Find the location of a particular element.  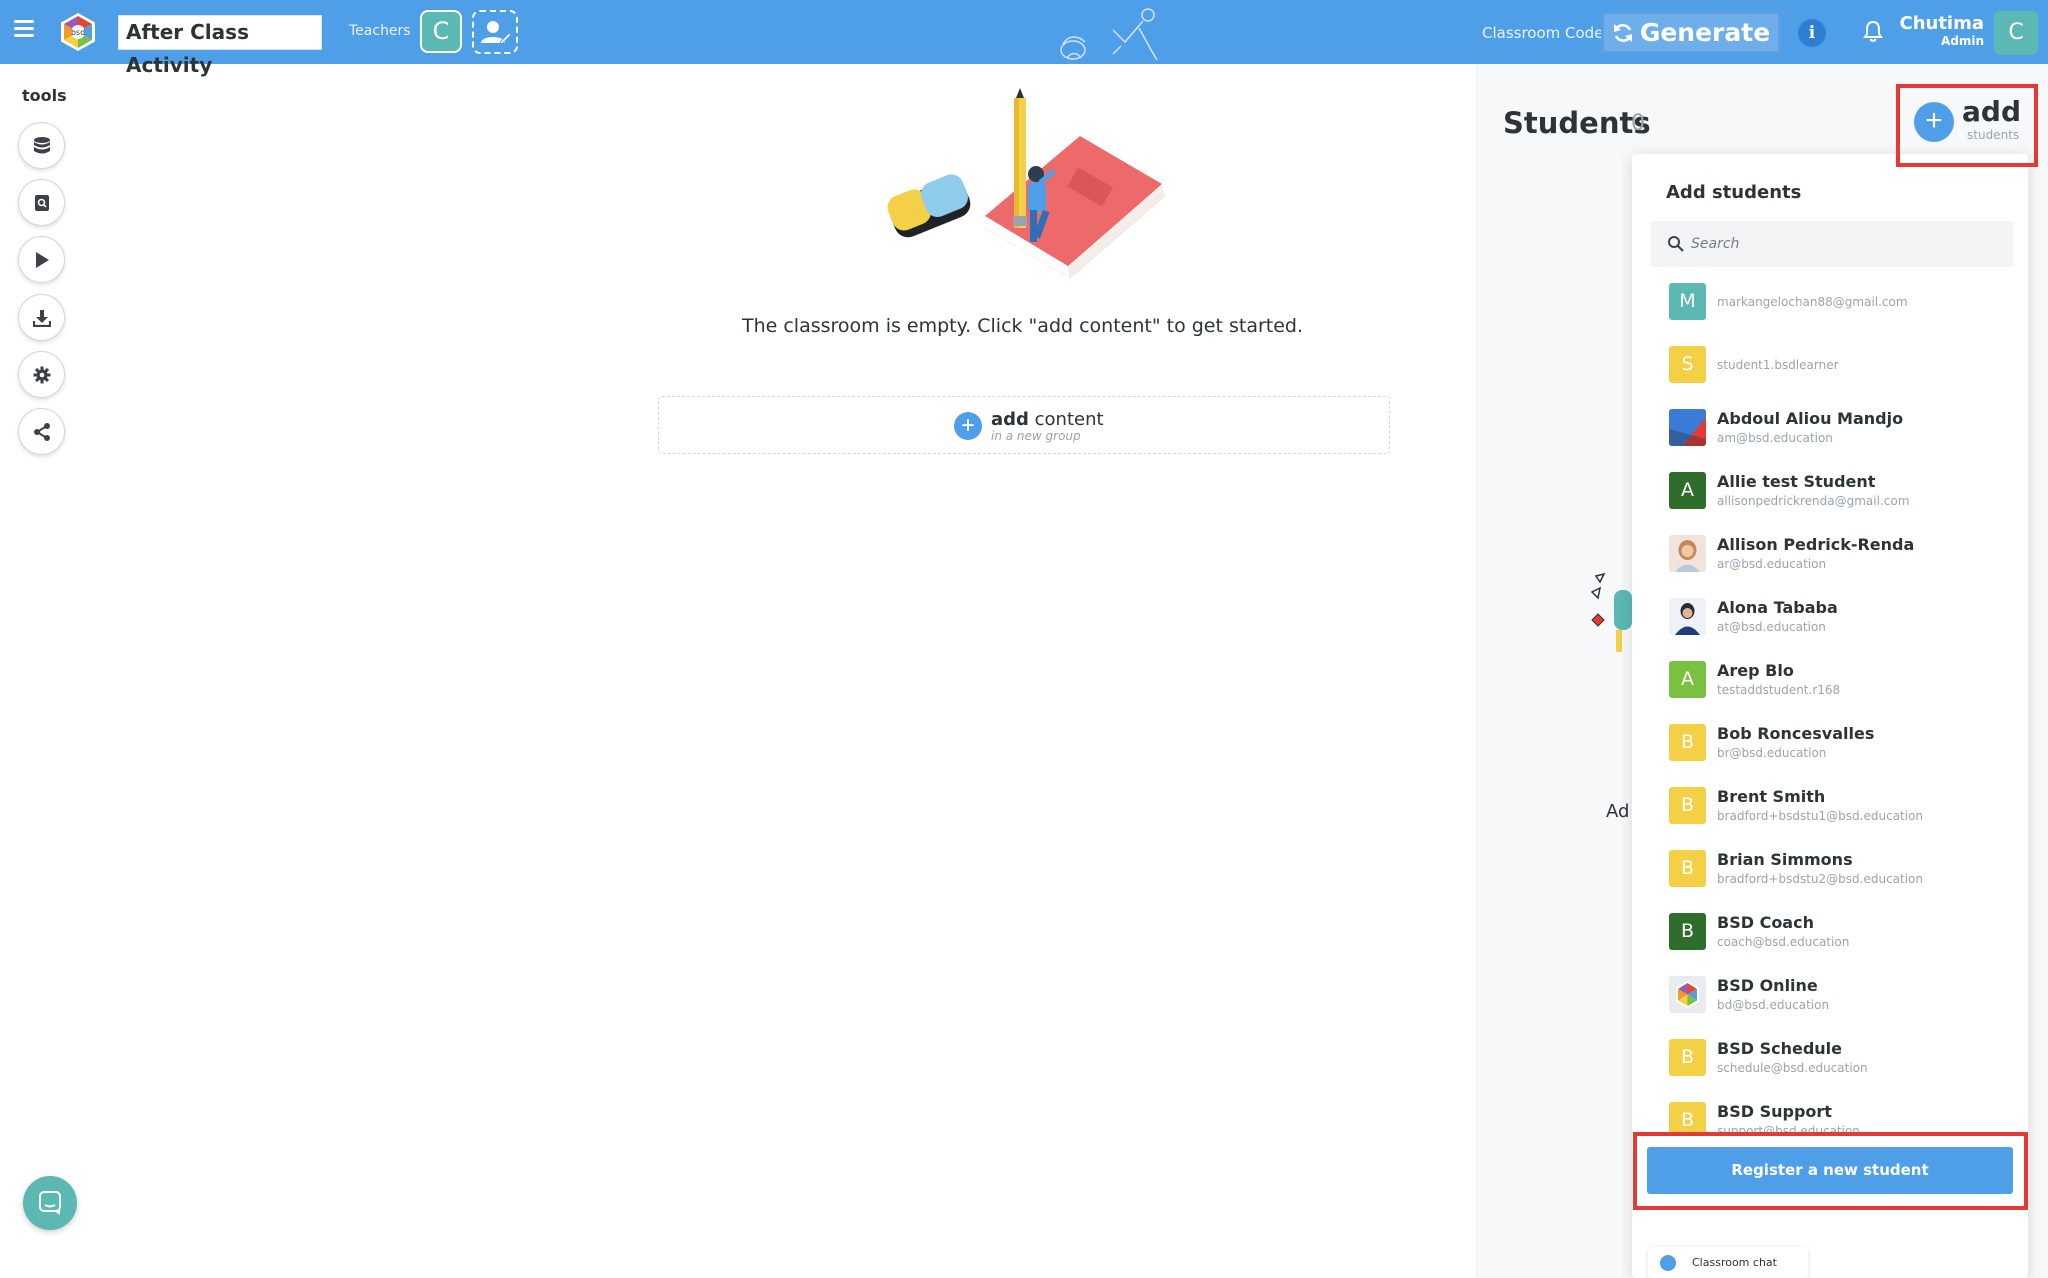

tool-library-button is located at coordinates (41, 202).